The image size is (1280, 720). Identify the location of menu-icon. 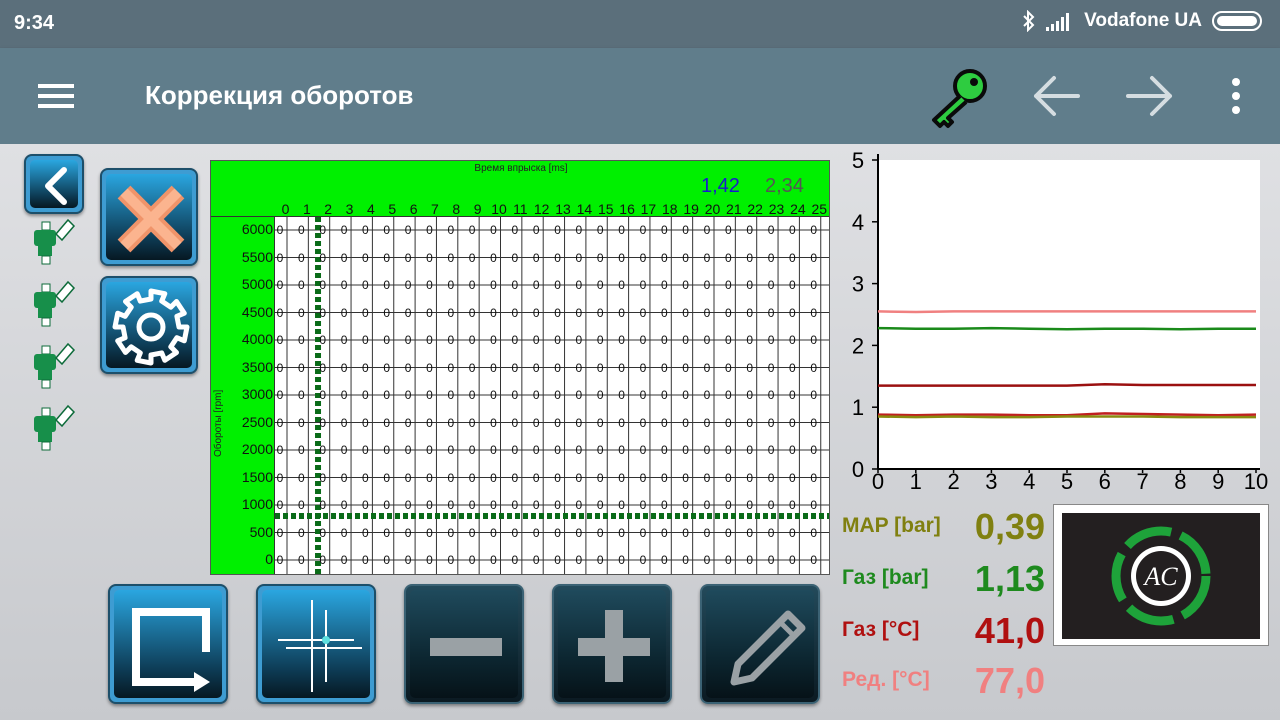
(56, 96).